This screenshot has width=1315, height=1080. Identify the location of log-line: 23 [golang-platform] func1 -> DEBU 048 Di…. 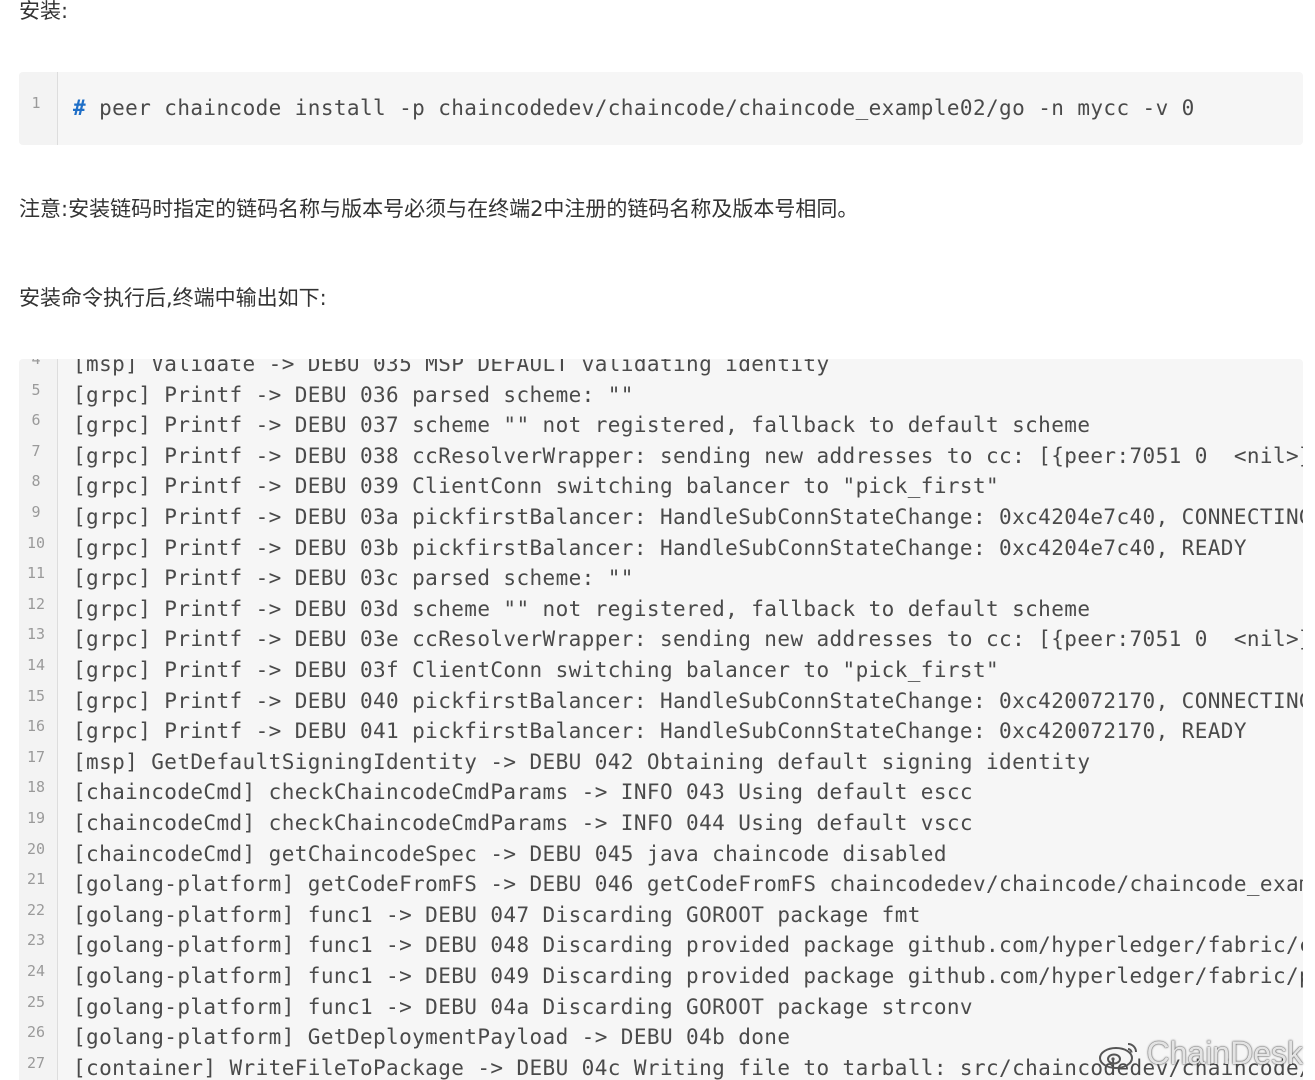
(661, 945).